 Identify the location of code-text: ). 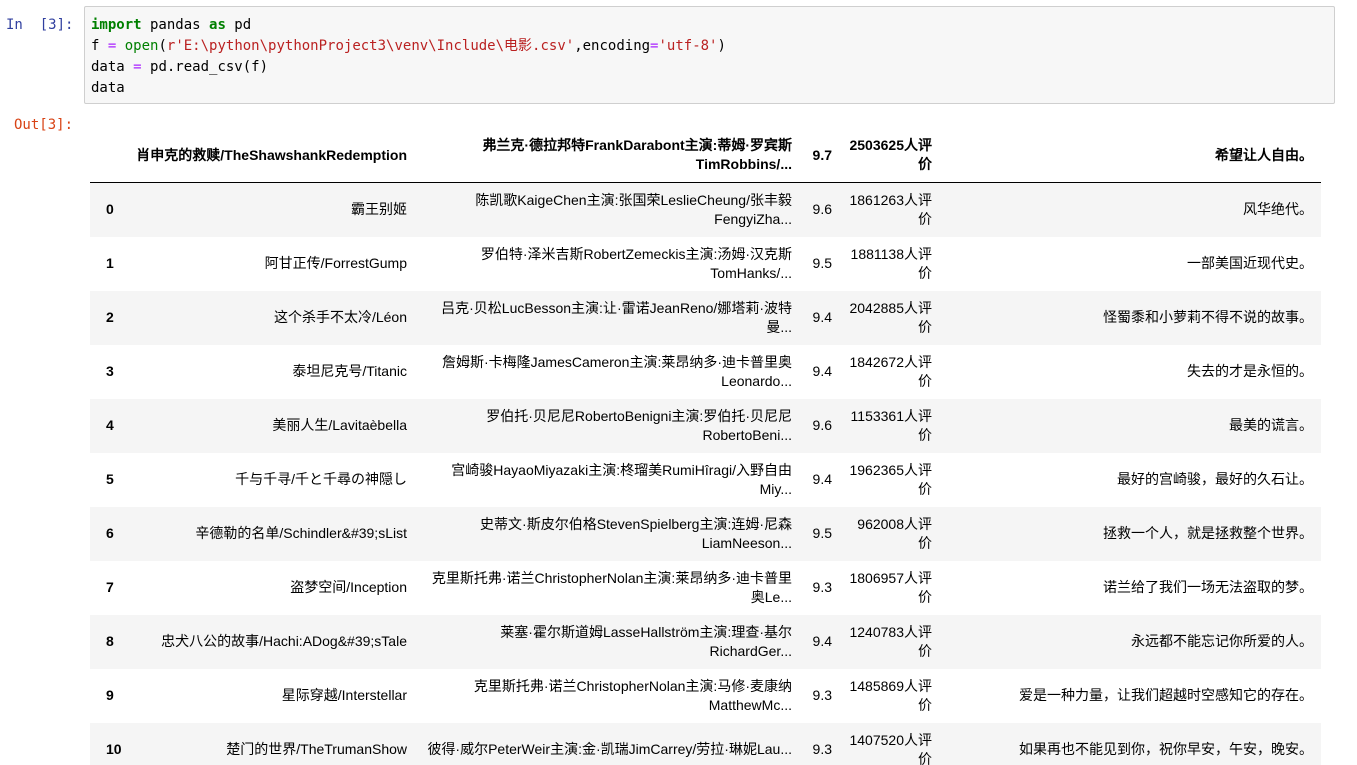
(721, 46).